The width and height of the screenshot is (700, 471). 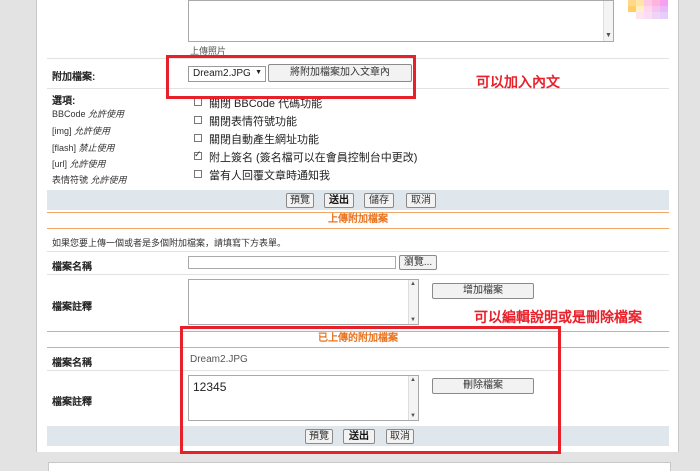 I want to click on uploaded-comment-label: 檔案註釋, so click(x=72, y=402).